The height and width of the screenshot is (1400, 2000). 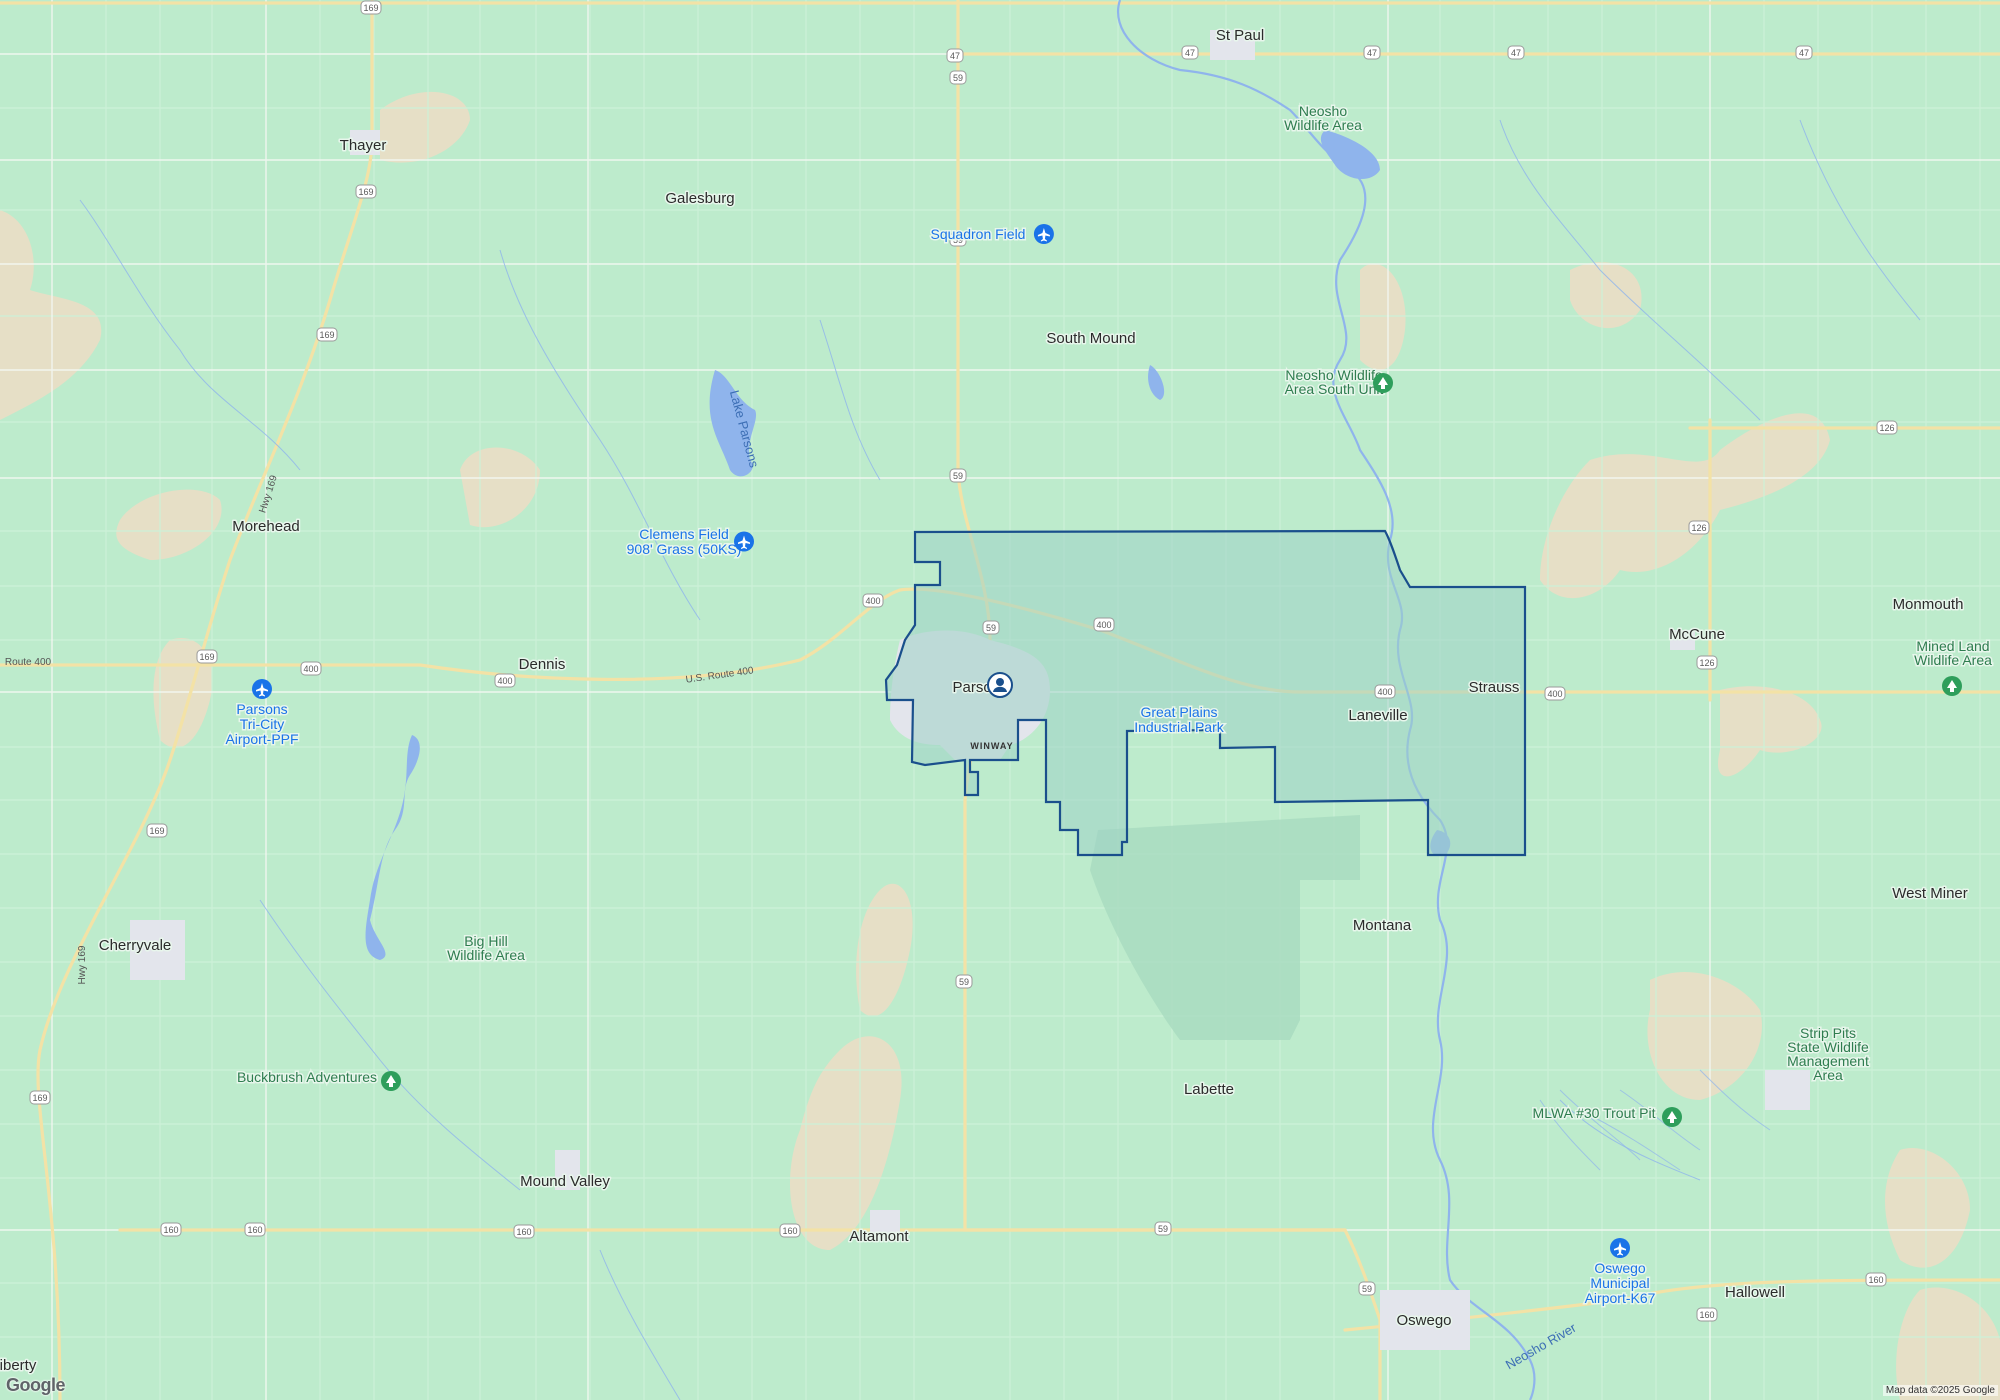 I want to click on poi-label: Squadron Field, so click(x=978, y=234).